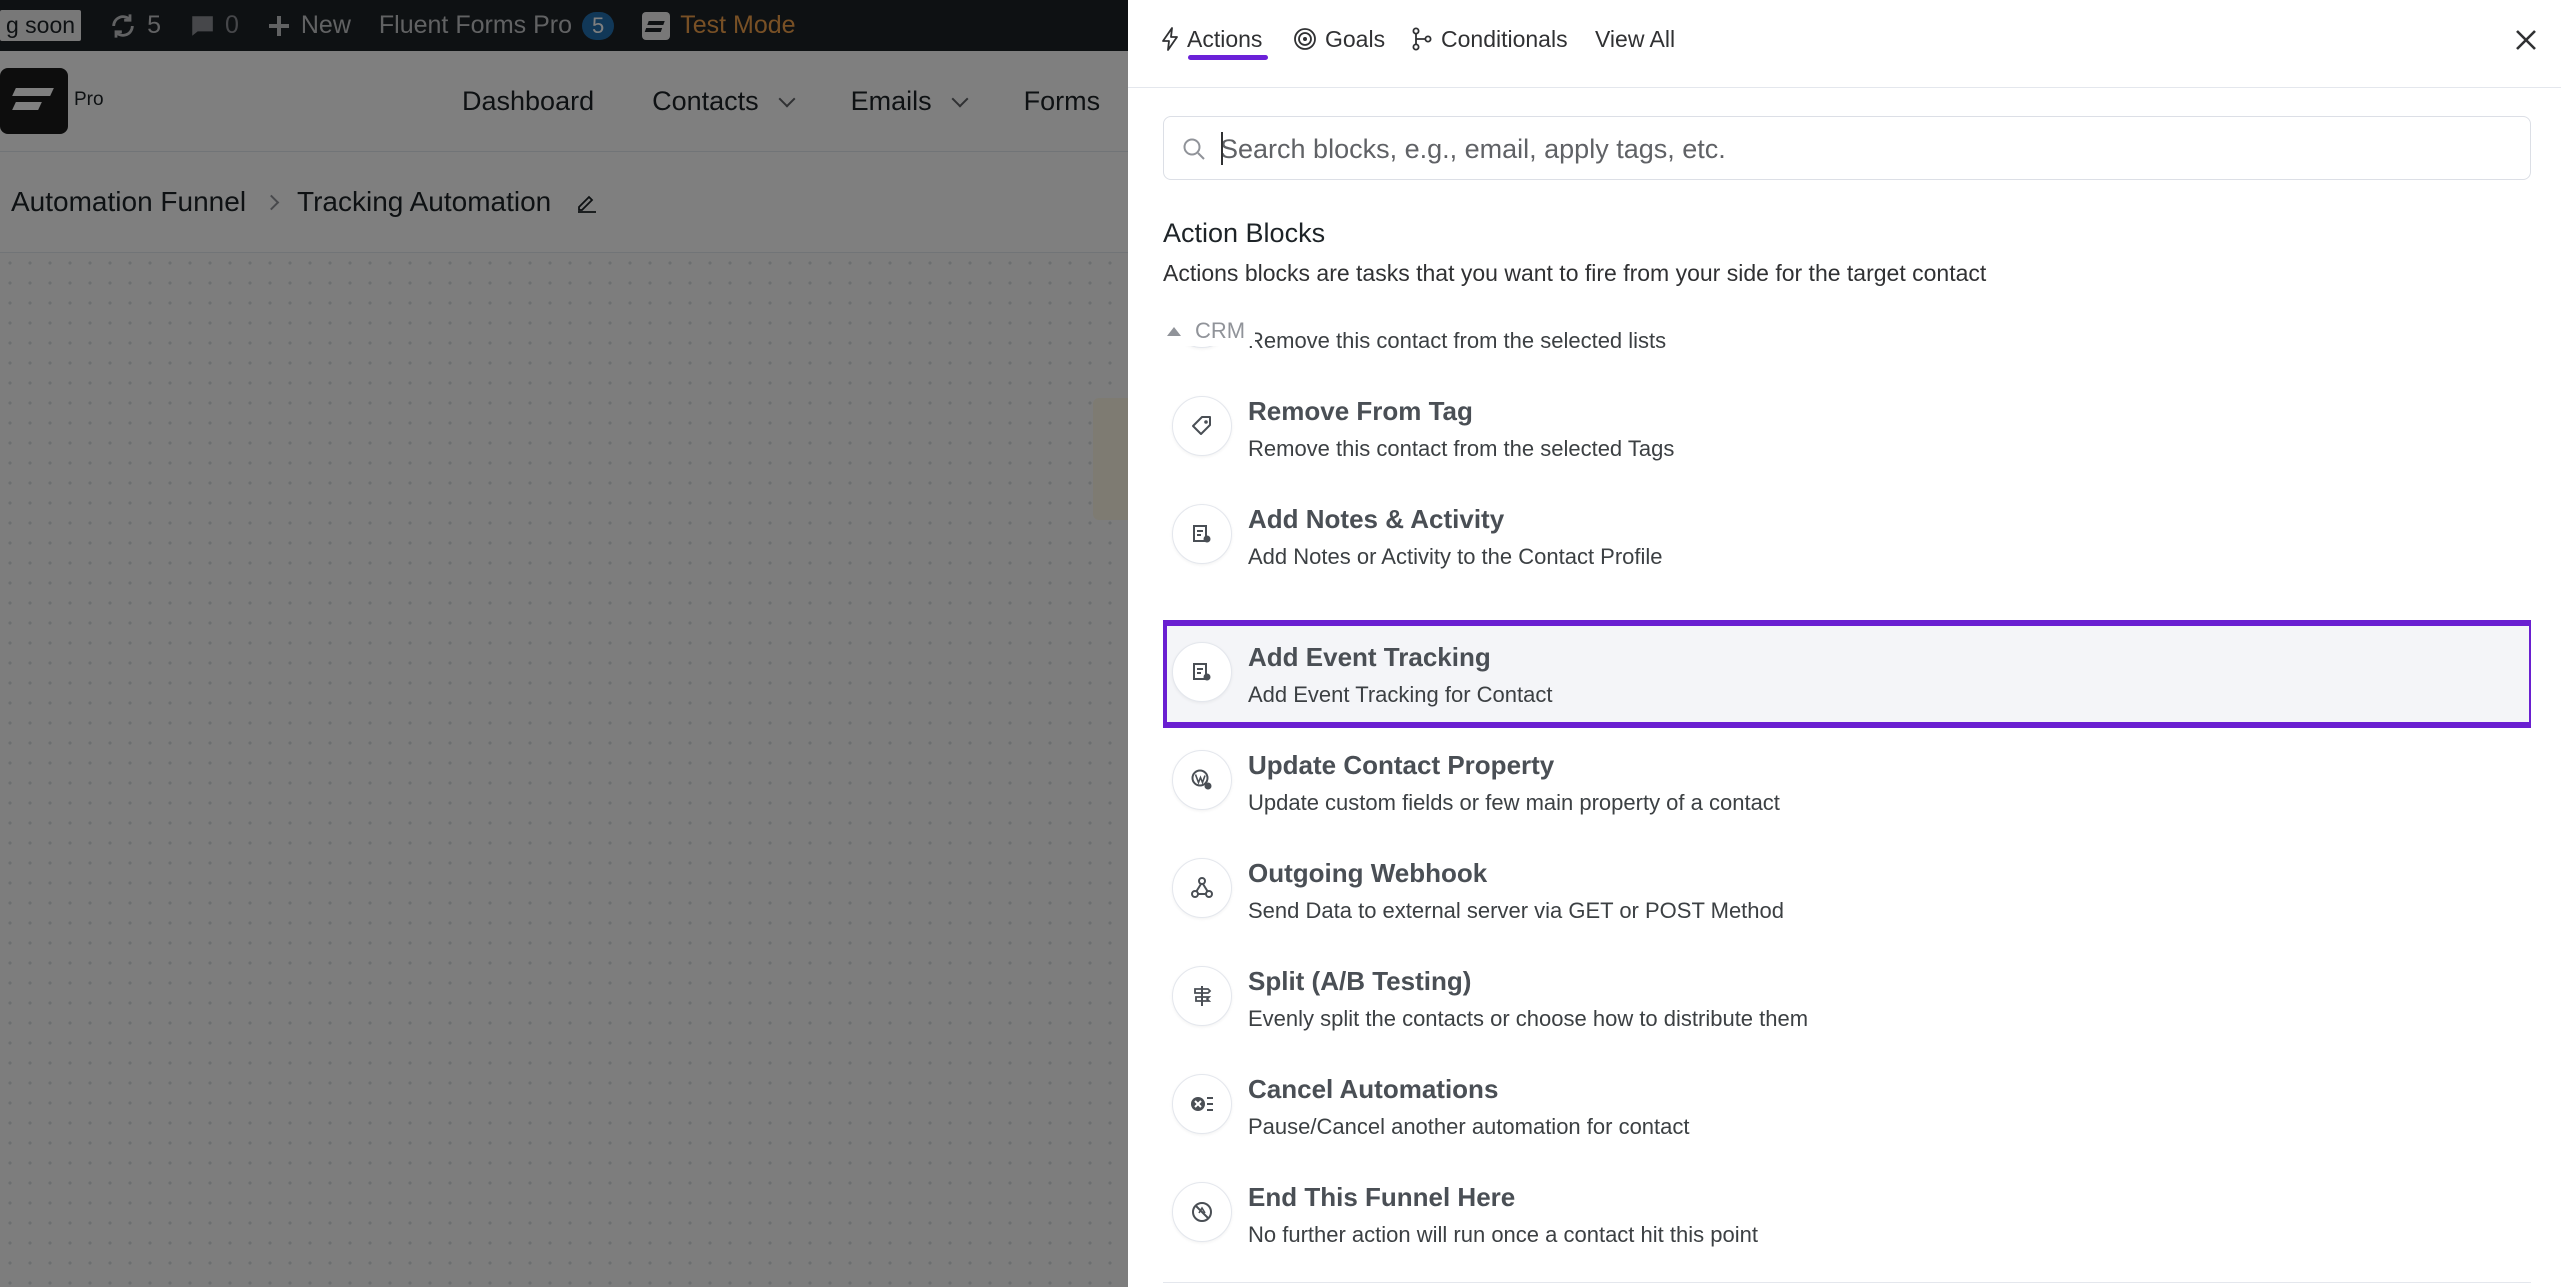  I want to click on block-title: Add Notes & Activity, so click(1376, 519).